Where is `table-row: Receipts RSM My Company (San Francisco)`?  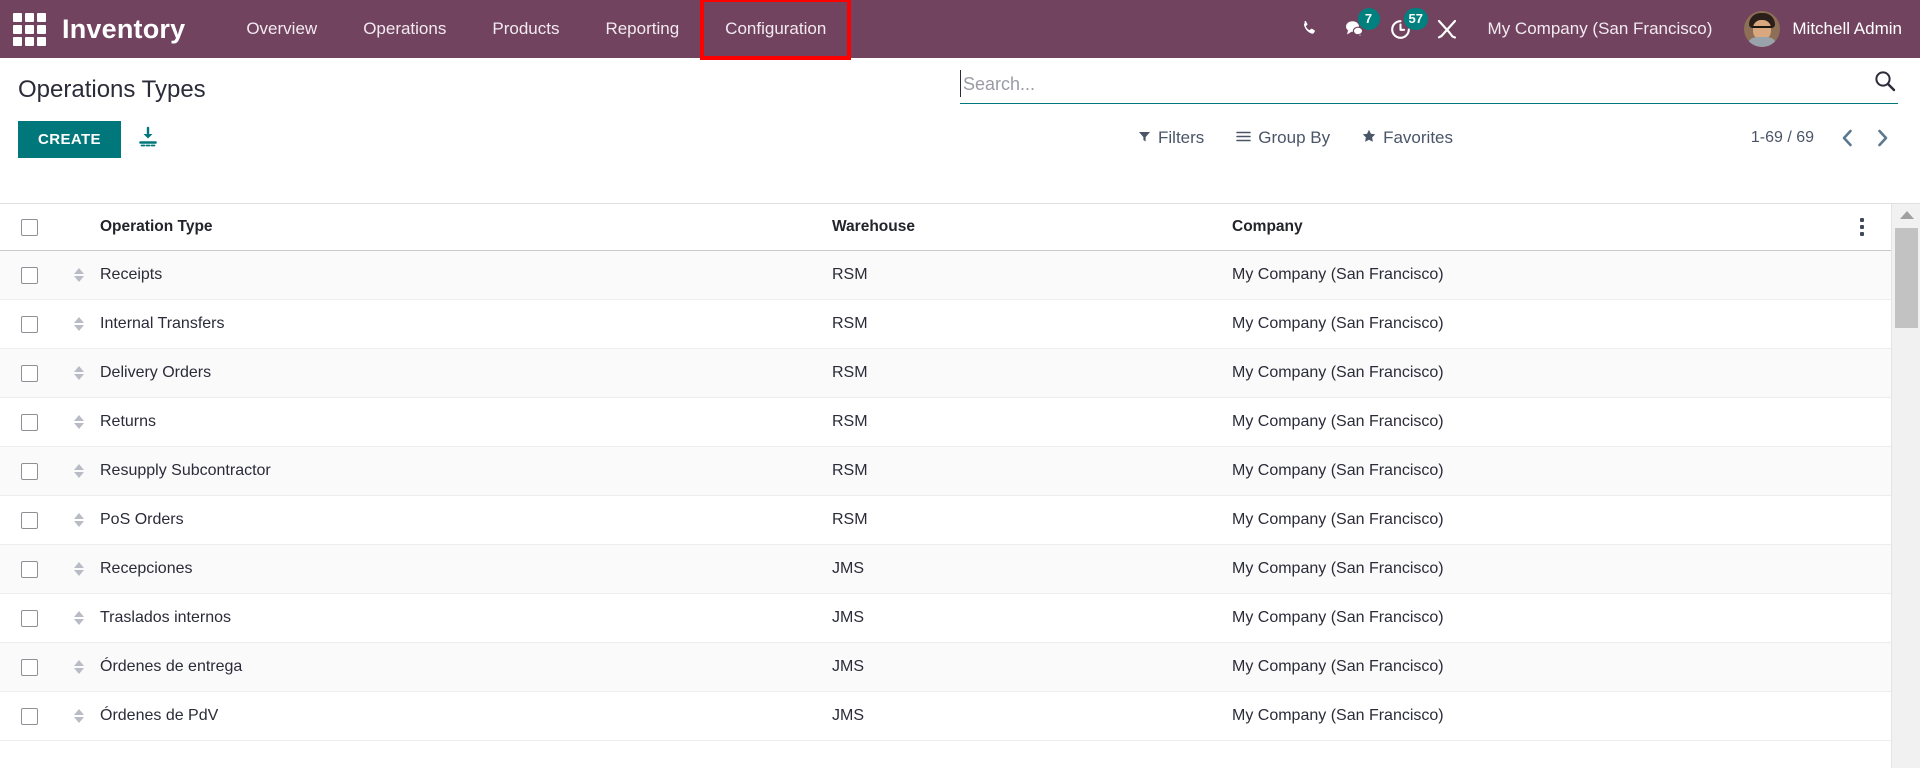
table-row: Receipts RSM My Company (San Francisco) is located at coordinates (945, 275).